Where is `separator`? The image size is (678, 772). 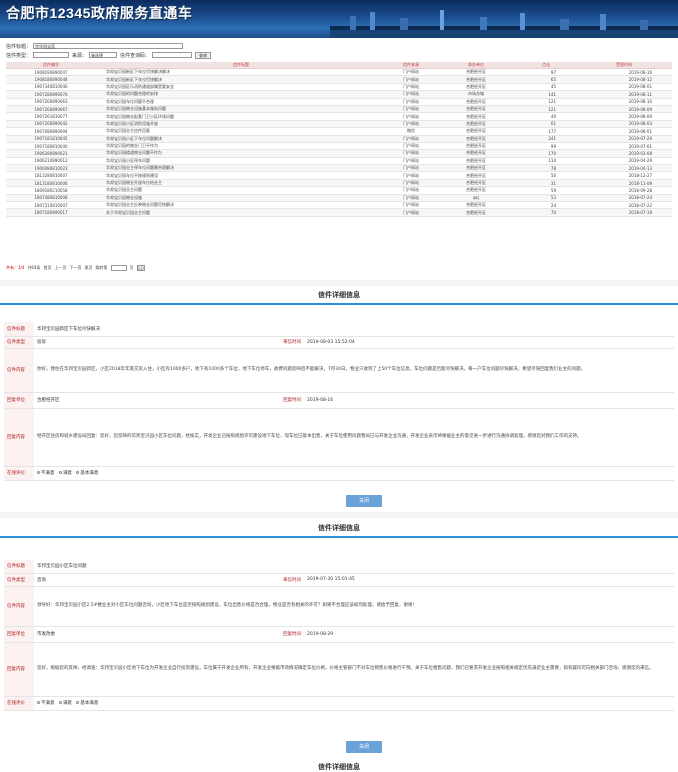
separator is located at coordinates (339, 515).